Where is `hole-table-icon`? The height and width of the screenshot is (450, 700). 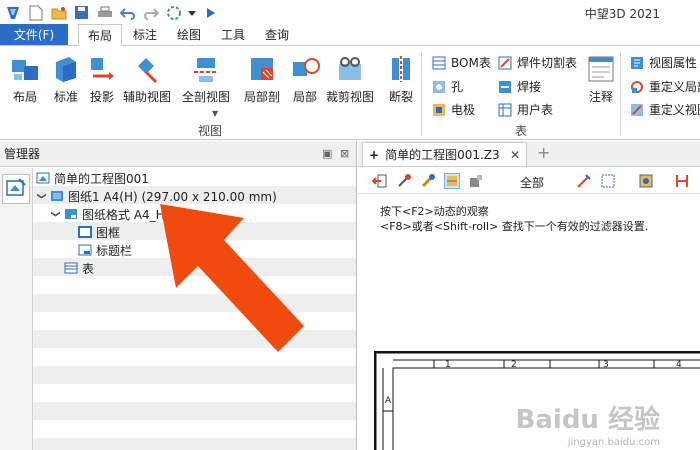
hole-table-icon is located at coordinates (439, 87).